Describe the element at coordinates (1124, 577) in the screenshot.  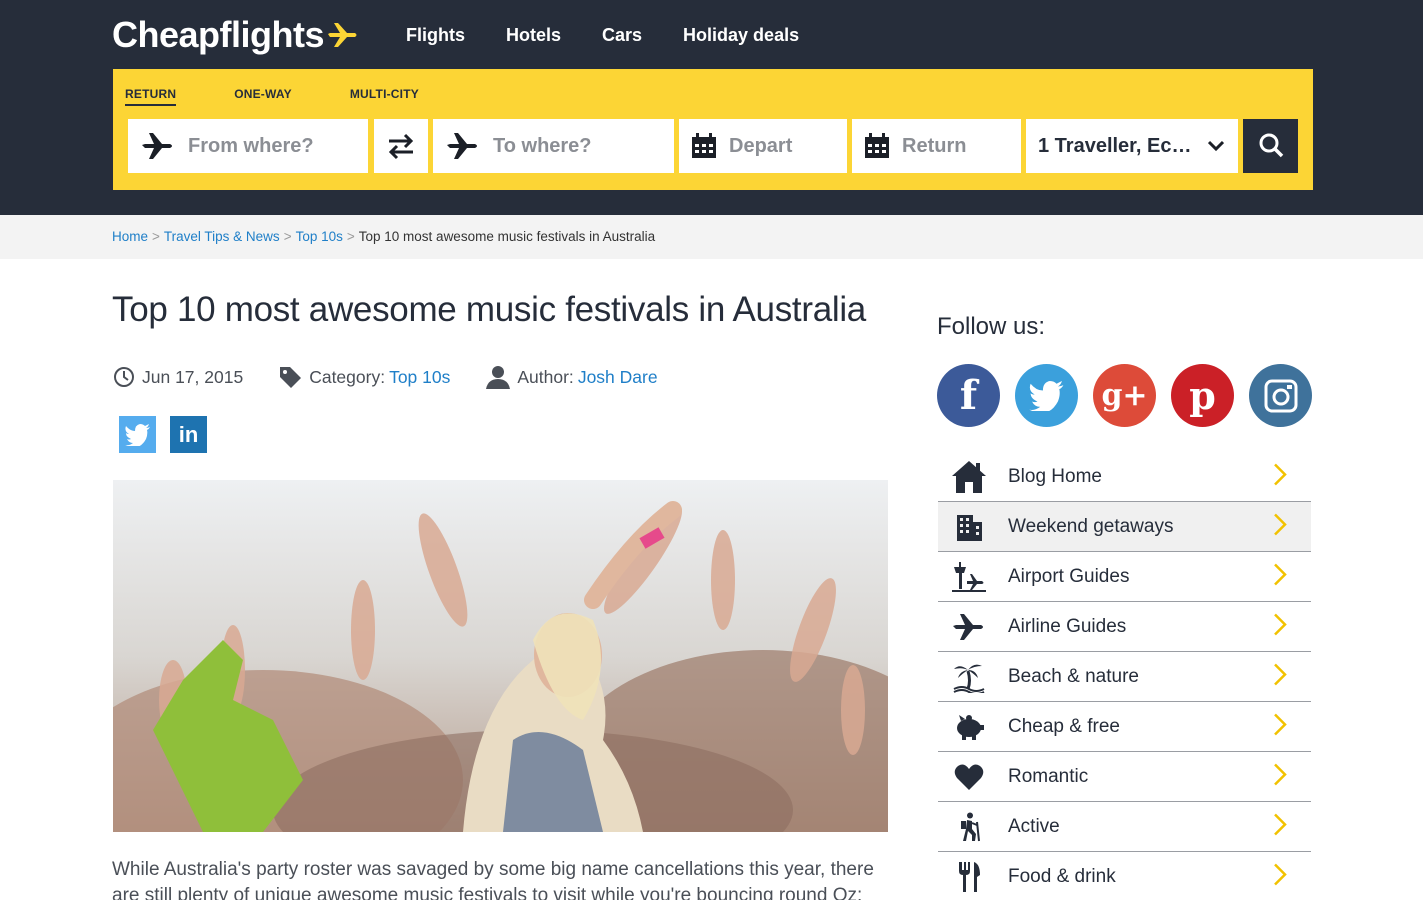
I see `menu-item-airport-guides: Airport Guides` at that location.